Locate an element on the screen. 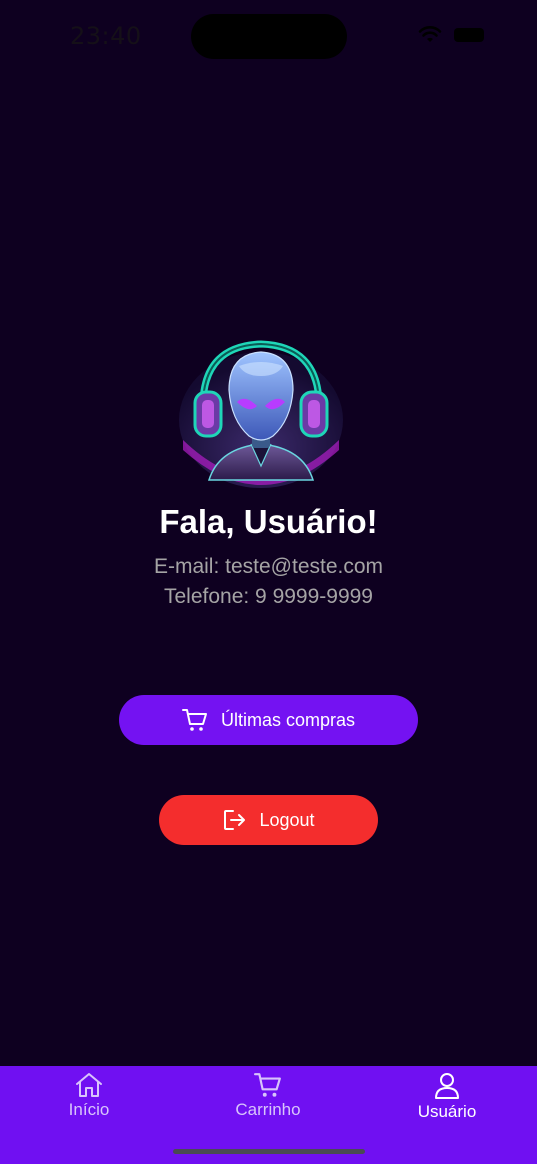 The width and height of the screenshot is (537, 1164). tab-cart: Carrinho is located at coordinates (268, 1096).